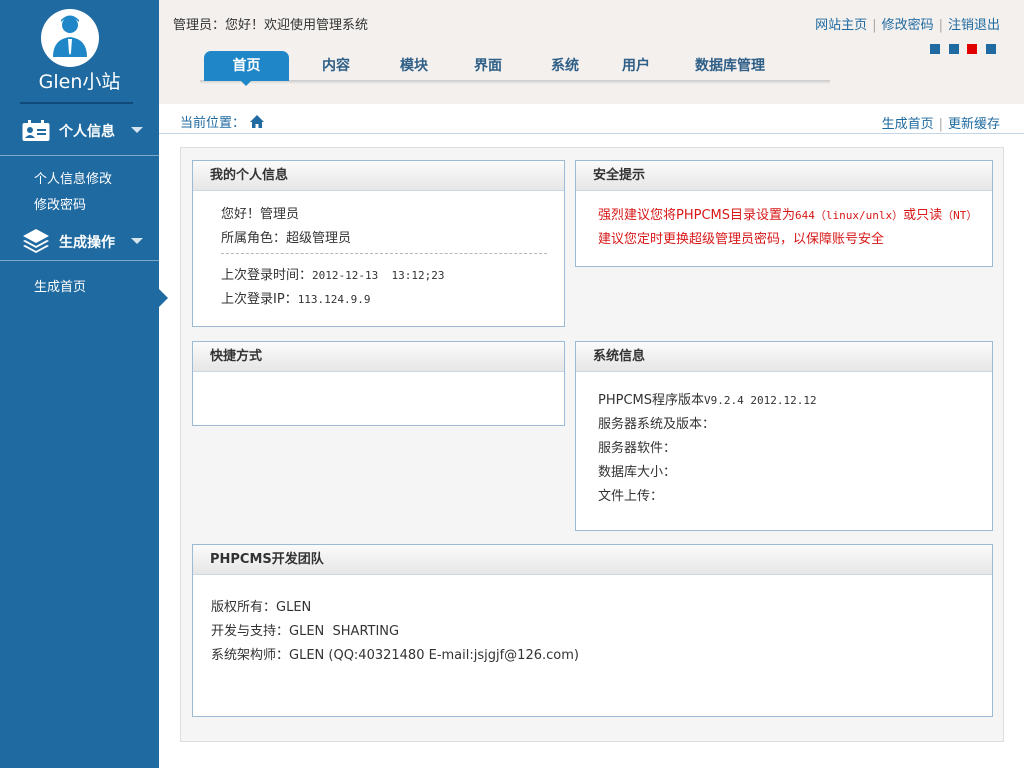 This screenshot has width=1024, height=768. What do you see at coordinates (637, 448) in the screenshot?
I see `server-software-text: 服务器软件：` at bounding box center [637, 448].